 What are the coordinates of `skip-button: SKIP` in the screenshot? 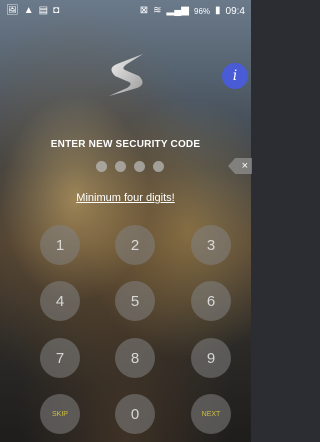 It's located at (60, 414).